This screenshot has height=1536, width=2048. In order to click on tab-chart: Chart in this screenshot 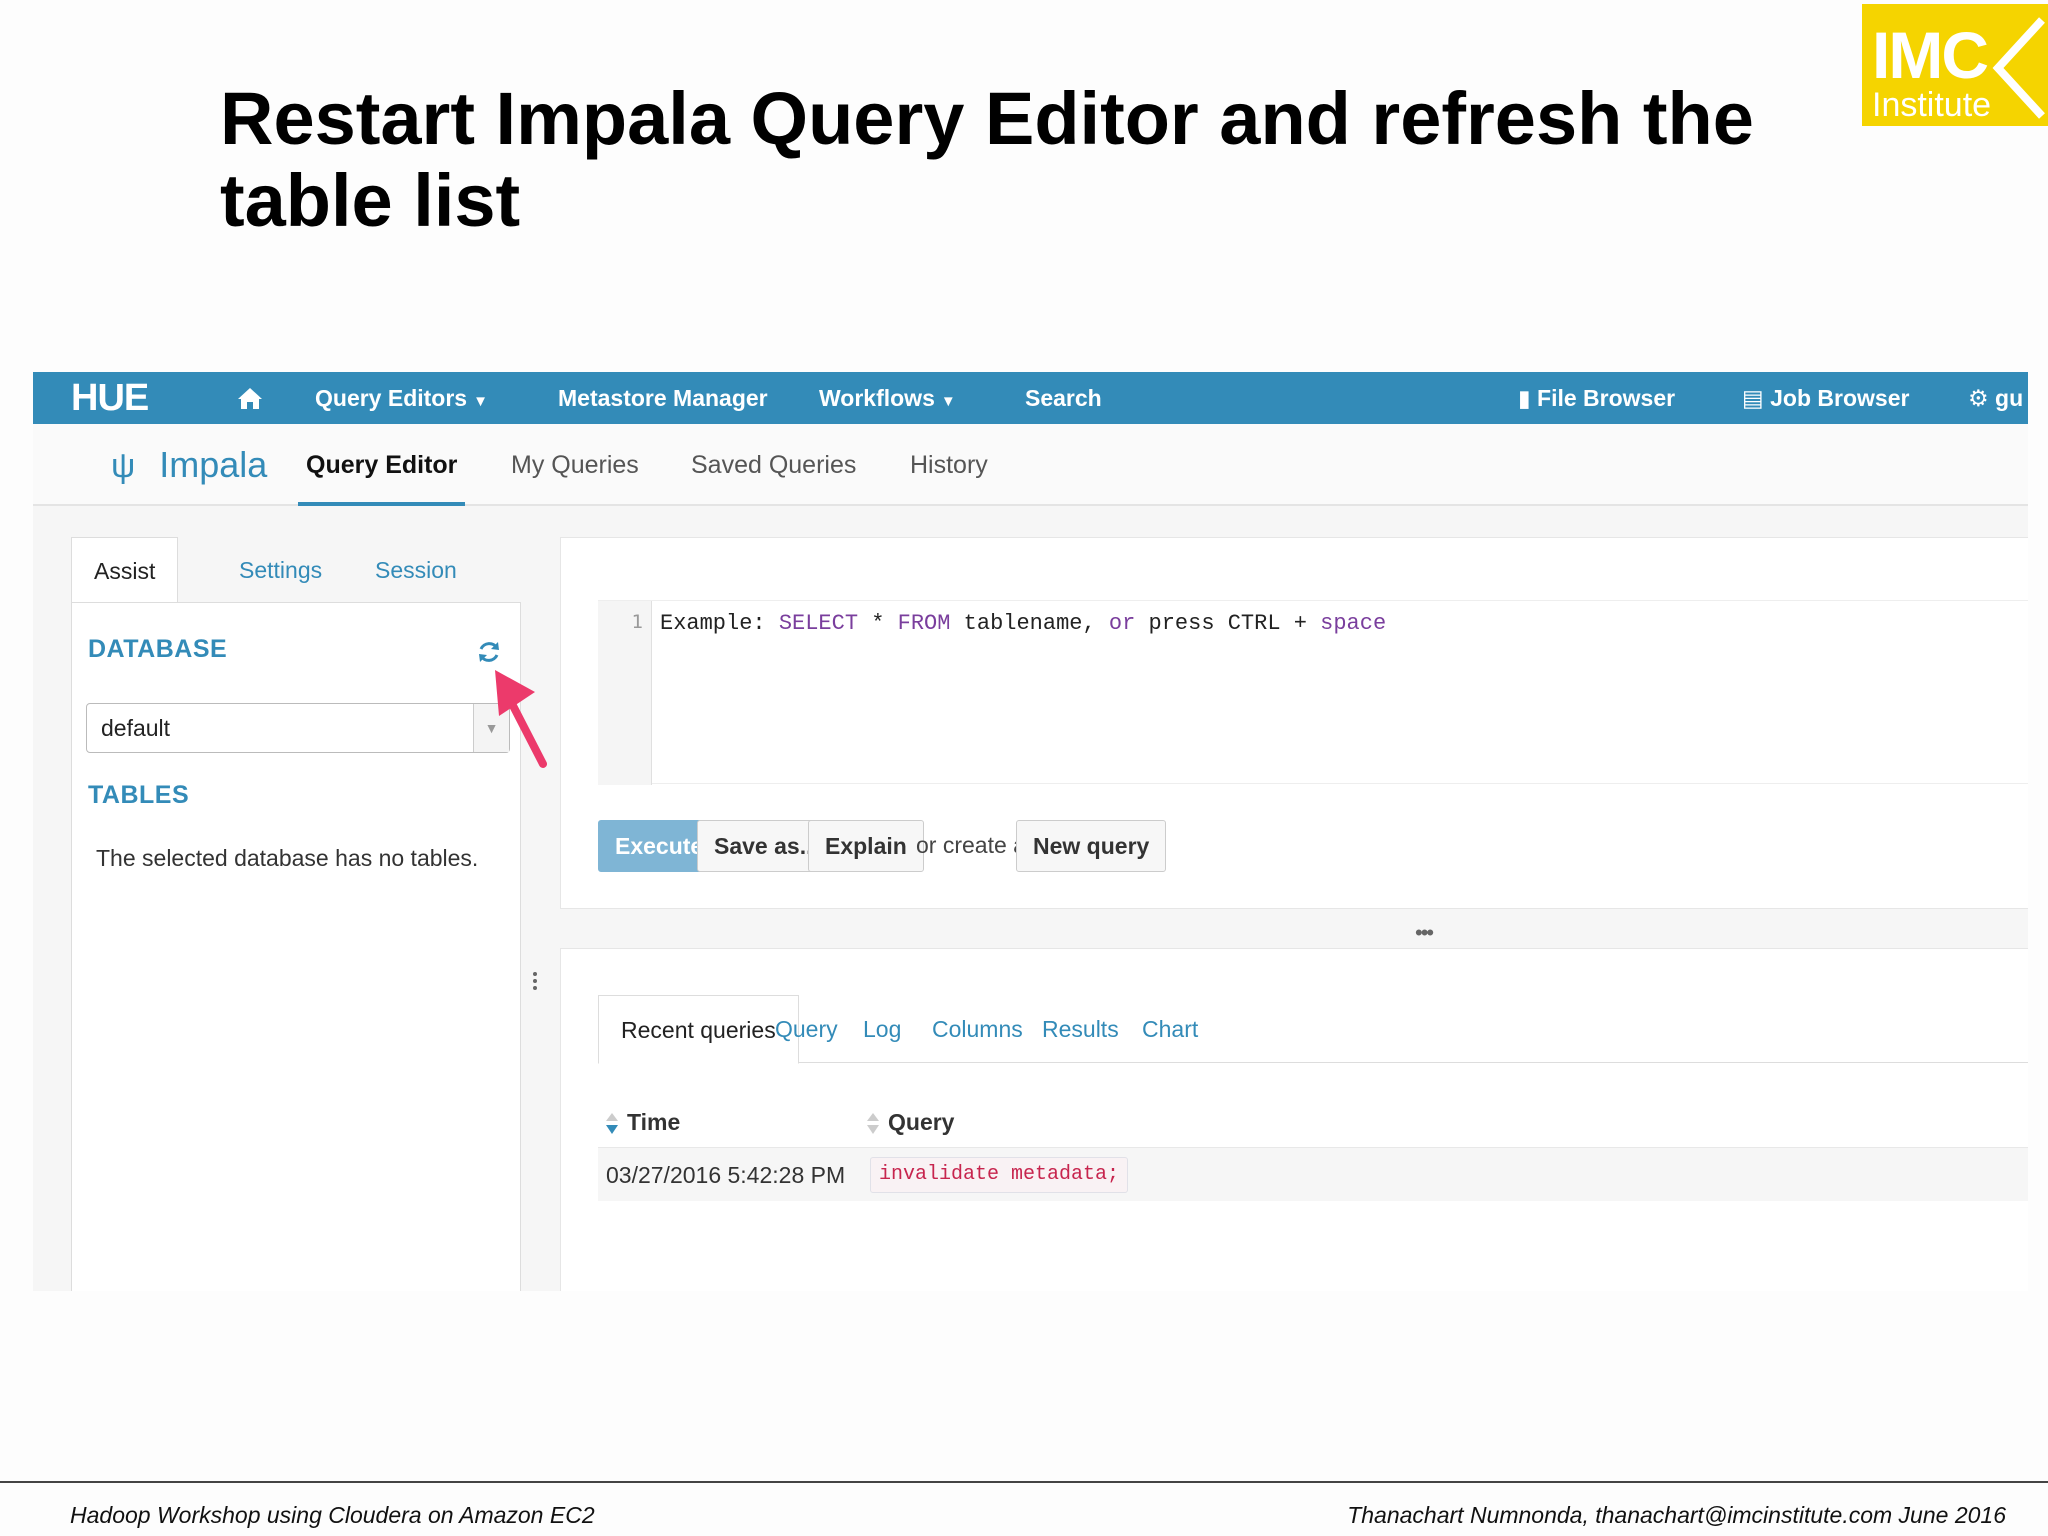, I will do `click(1170, 1029)`.